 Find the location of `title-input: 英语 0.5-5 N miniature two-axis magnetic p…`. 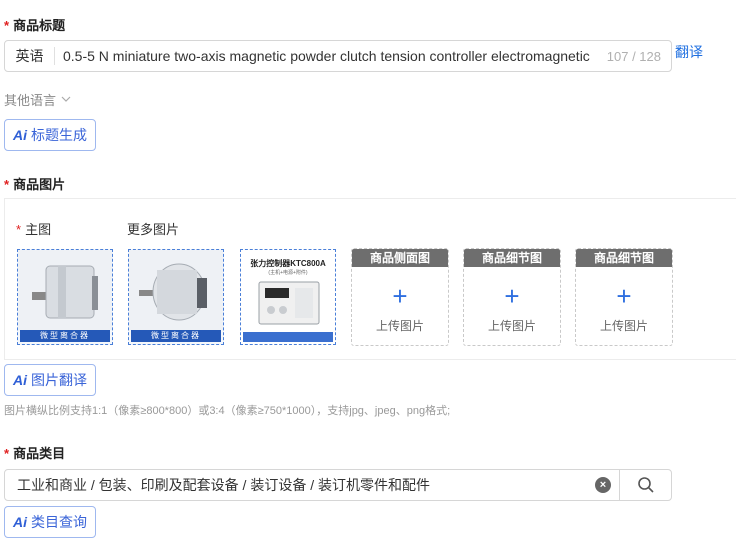

title-input: 英语 0.5-5 N miniature two-axis magnetic p… is located at coordinates (338, 56).